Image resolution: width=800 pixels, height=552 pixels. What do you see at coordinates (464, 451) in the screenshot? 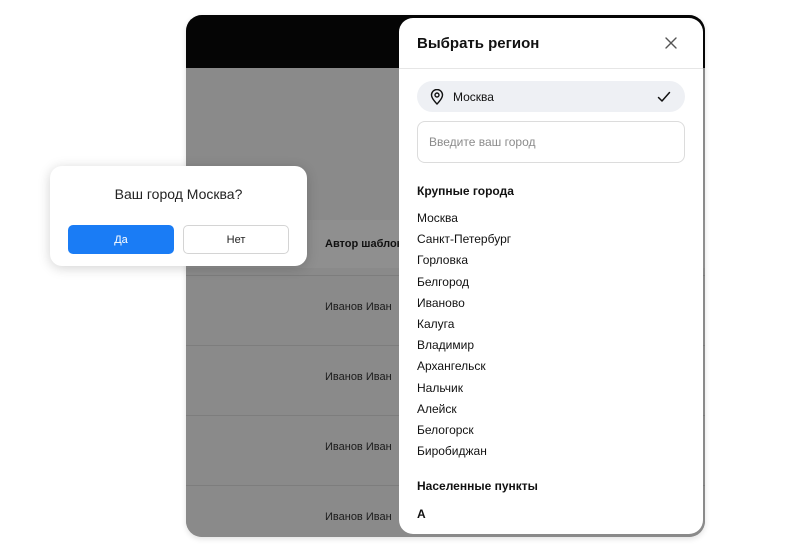
I see `city-item-birobidzhan: Биробиджан` at bounding box center [464, 451].